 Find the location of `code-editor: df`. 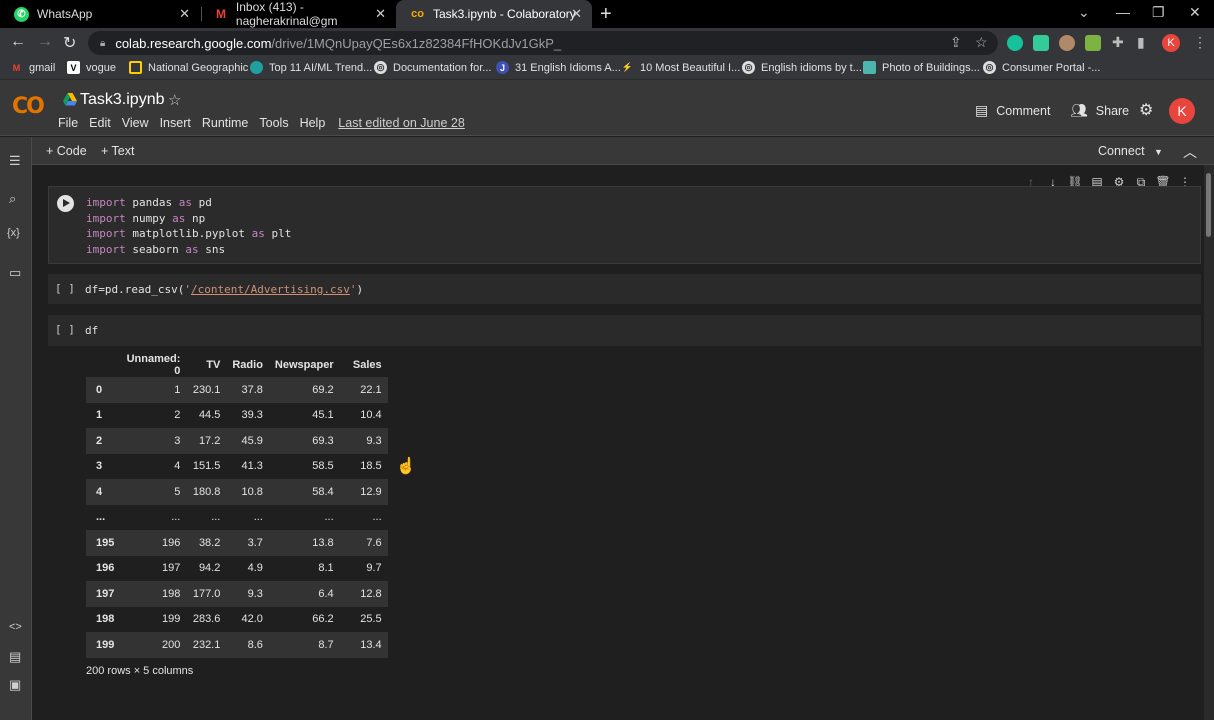

code-editor: df is located at coordinates (91, 331).